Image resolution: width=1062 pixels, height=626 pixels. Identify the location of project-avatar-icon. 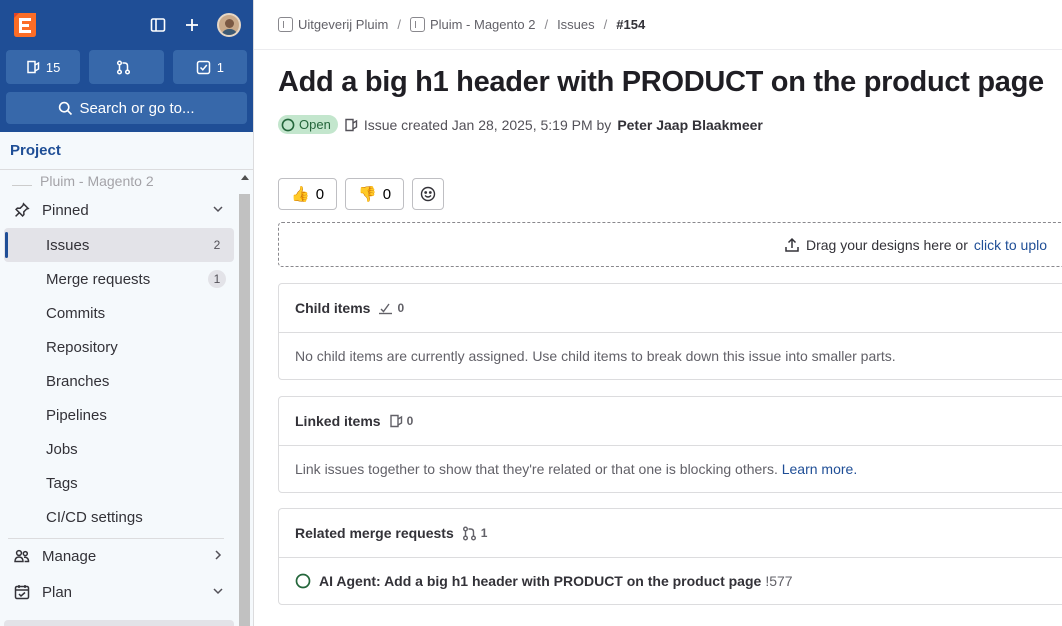
(417, 24).